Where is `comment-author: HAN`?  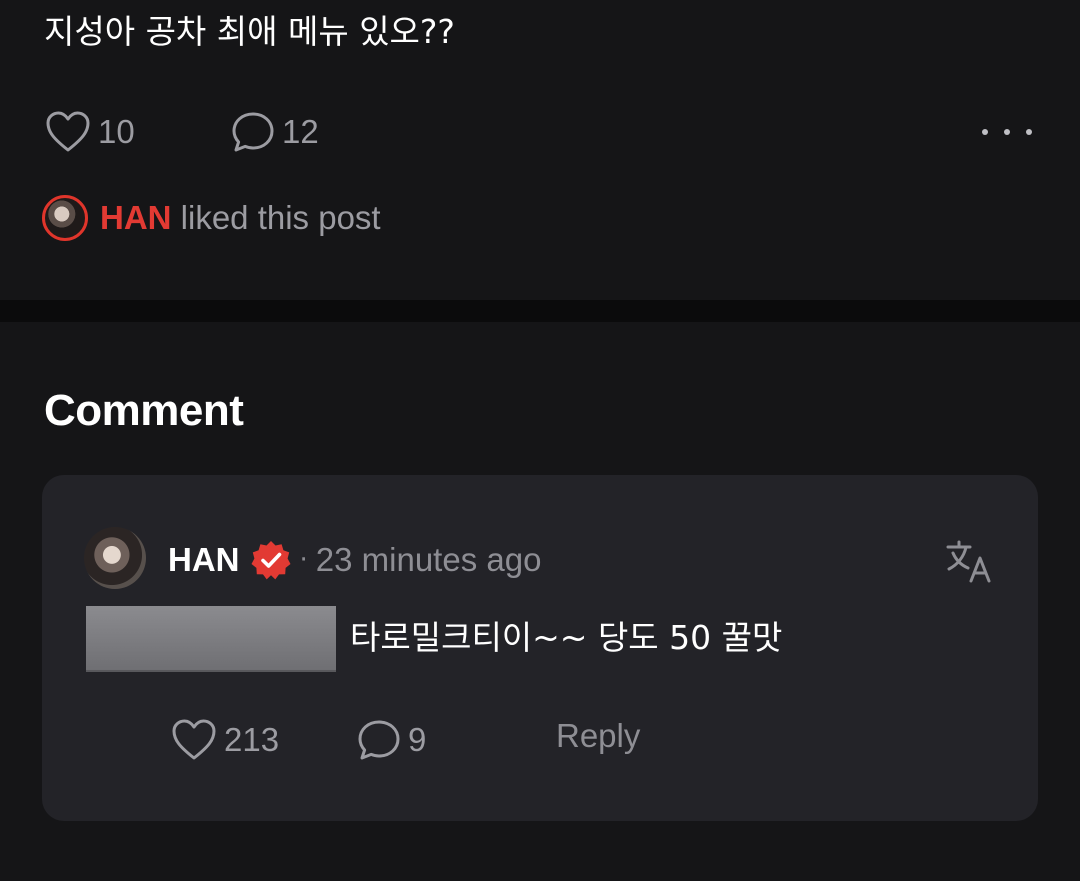
comment-author: HAN is located at coordinates (204, 560).